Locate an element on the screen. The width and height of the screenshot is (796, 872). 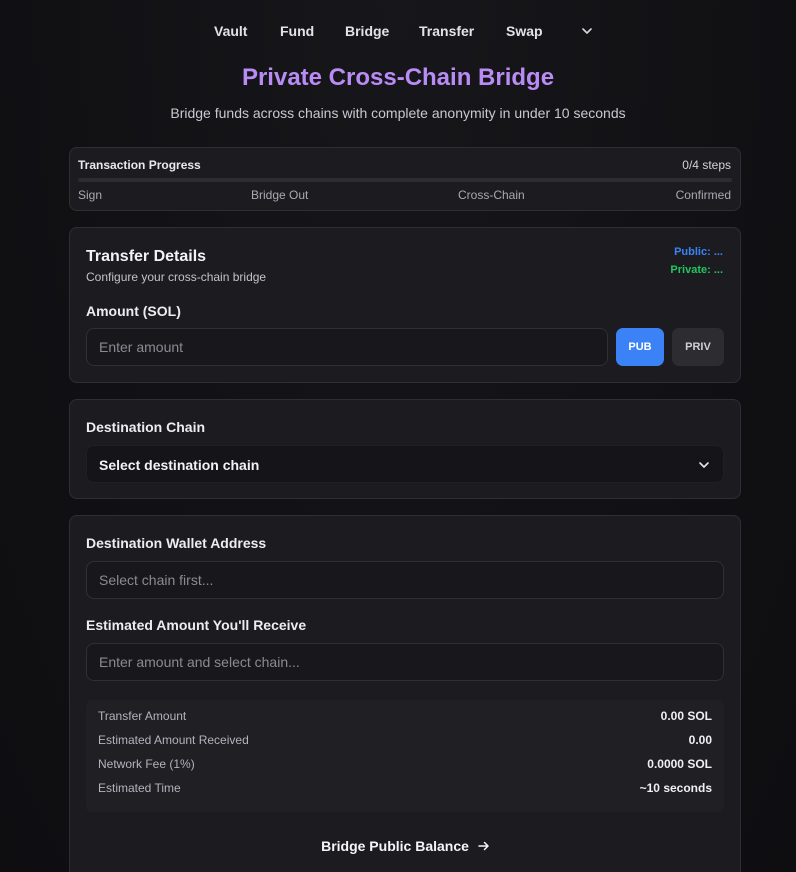
nav-transfer: Transfer is located at coordinates (446, 31).